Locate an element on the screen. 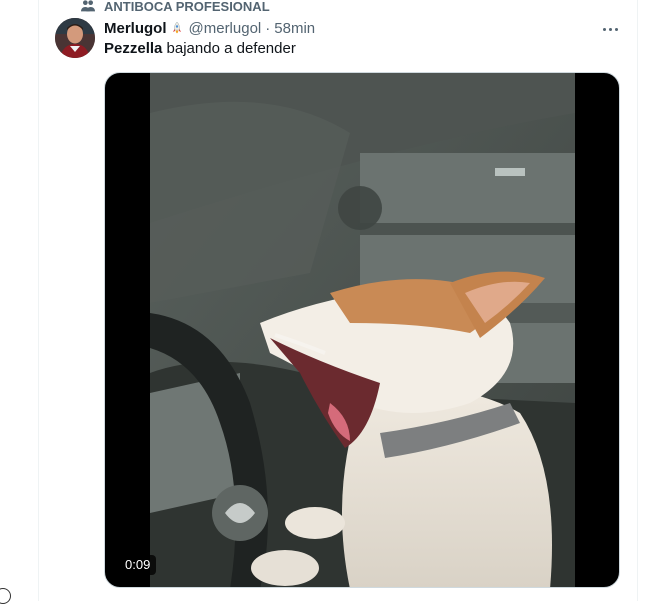 This screenshot has height=604, width=657. tweet-text: Pezzella bajando a defender is located at coordinates (200, 49).